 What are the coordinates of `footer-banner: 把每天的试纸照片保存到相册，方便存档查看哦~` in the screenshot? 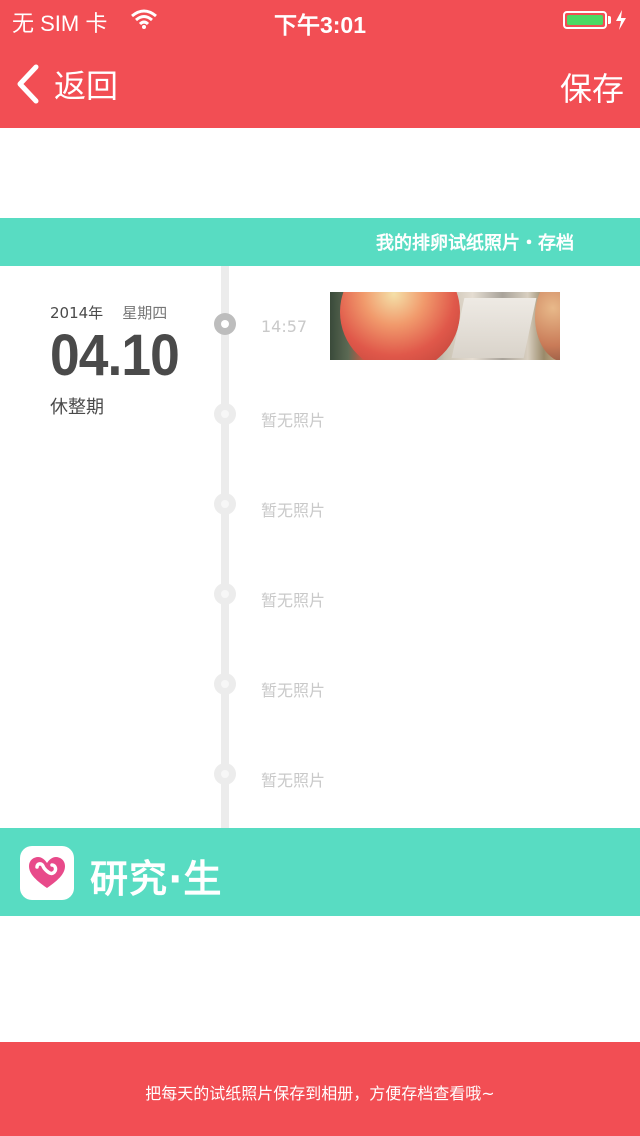 It's located at (320, 1089).